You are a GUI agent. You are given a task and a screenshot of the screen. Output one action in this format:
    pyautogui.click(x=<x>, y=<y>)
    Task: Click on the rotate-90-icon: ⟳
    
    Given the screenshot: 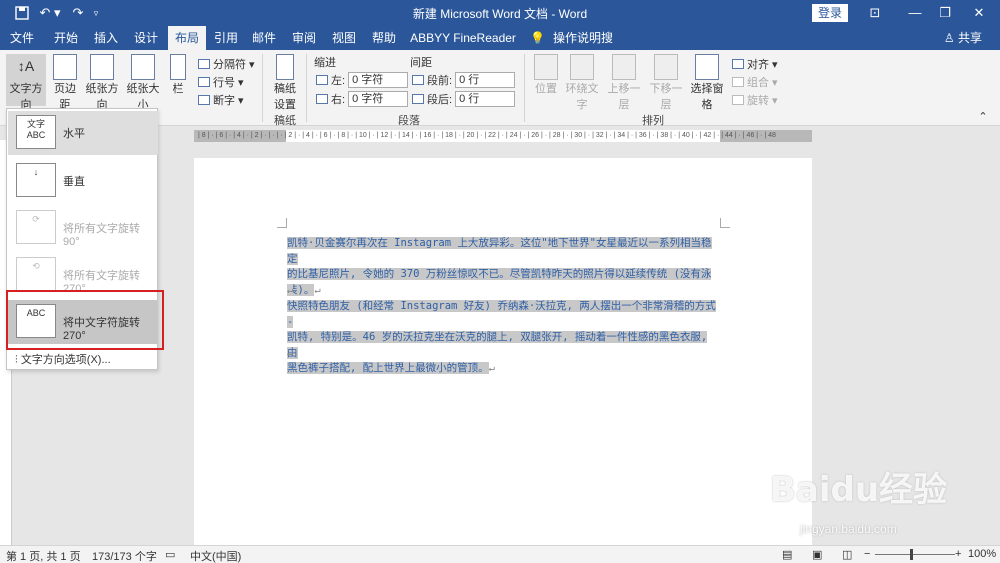 What is the action you would take?
    pyautogui.click(x=36, y=227)
    